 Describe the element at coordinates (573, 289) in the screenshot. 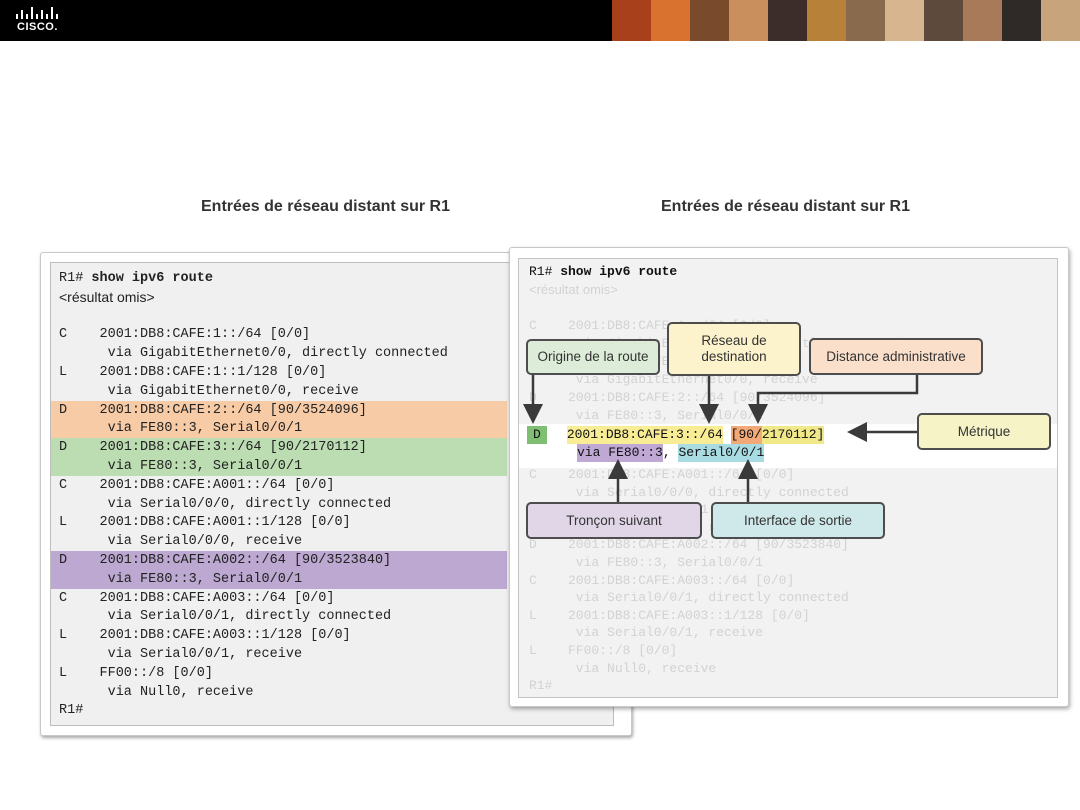

I see `right-omitted-text: <résultat omis>` at that location.